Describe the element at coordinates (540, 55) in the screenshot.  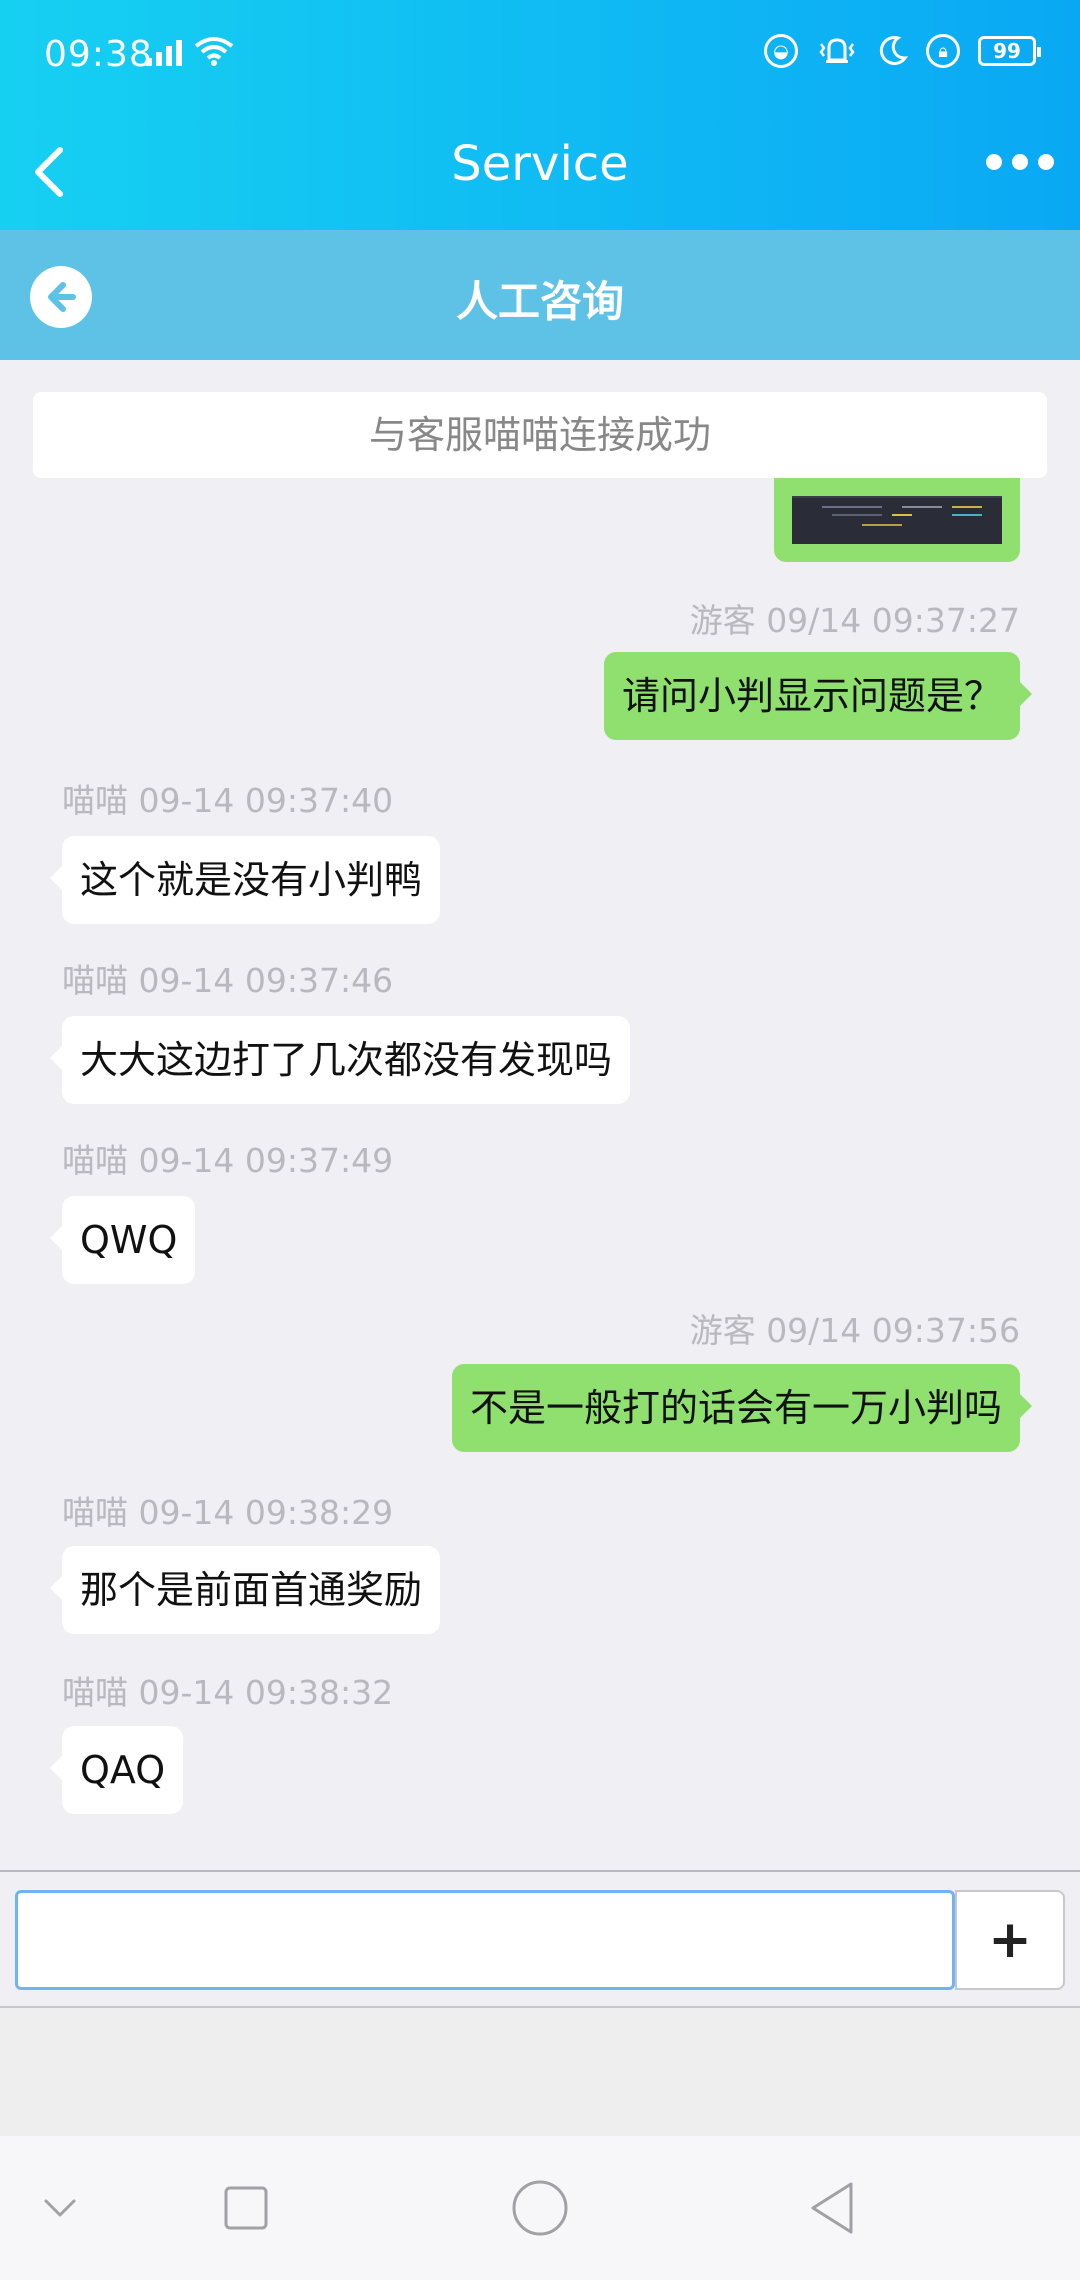
I see `status-bar: 09:38 ◒ 🔒︎ 99` at that location.